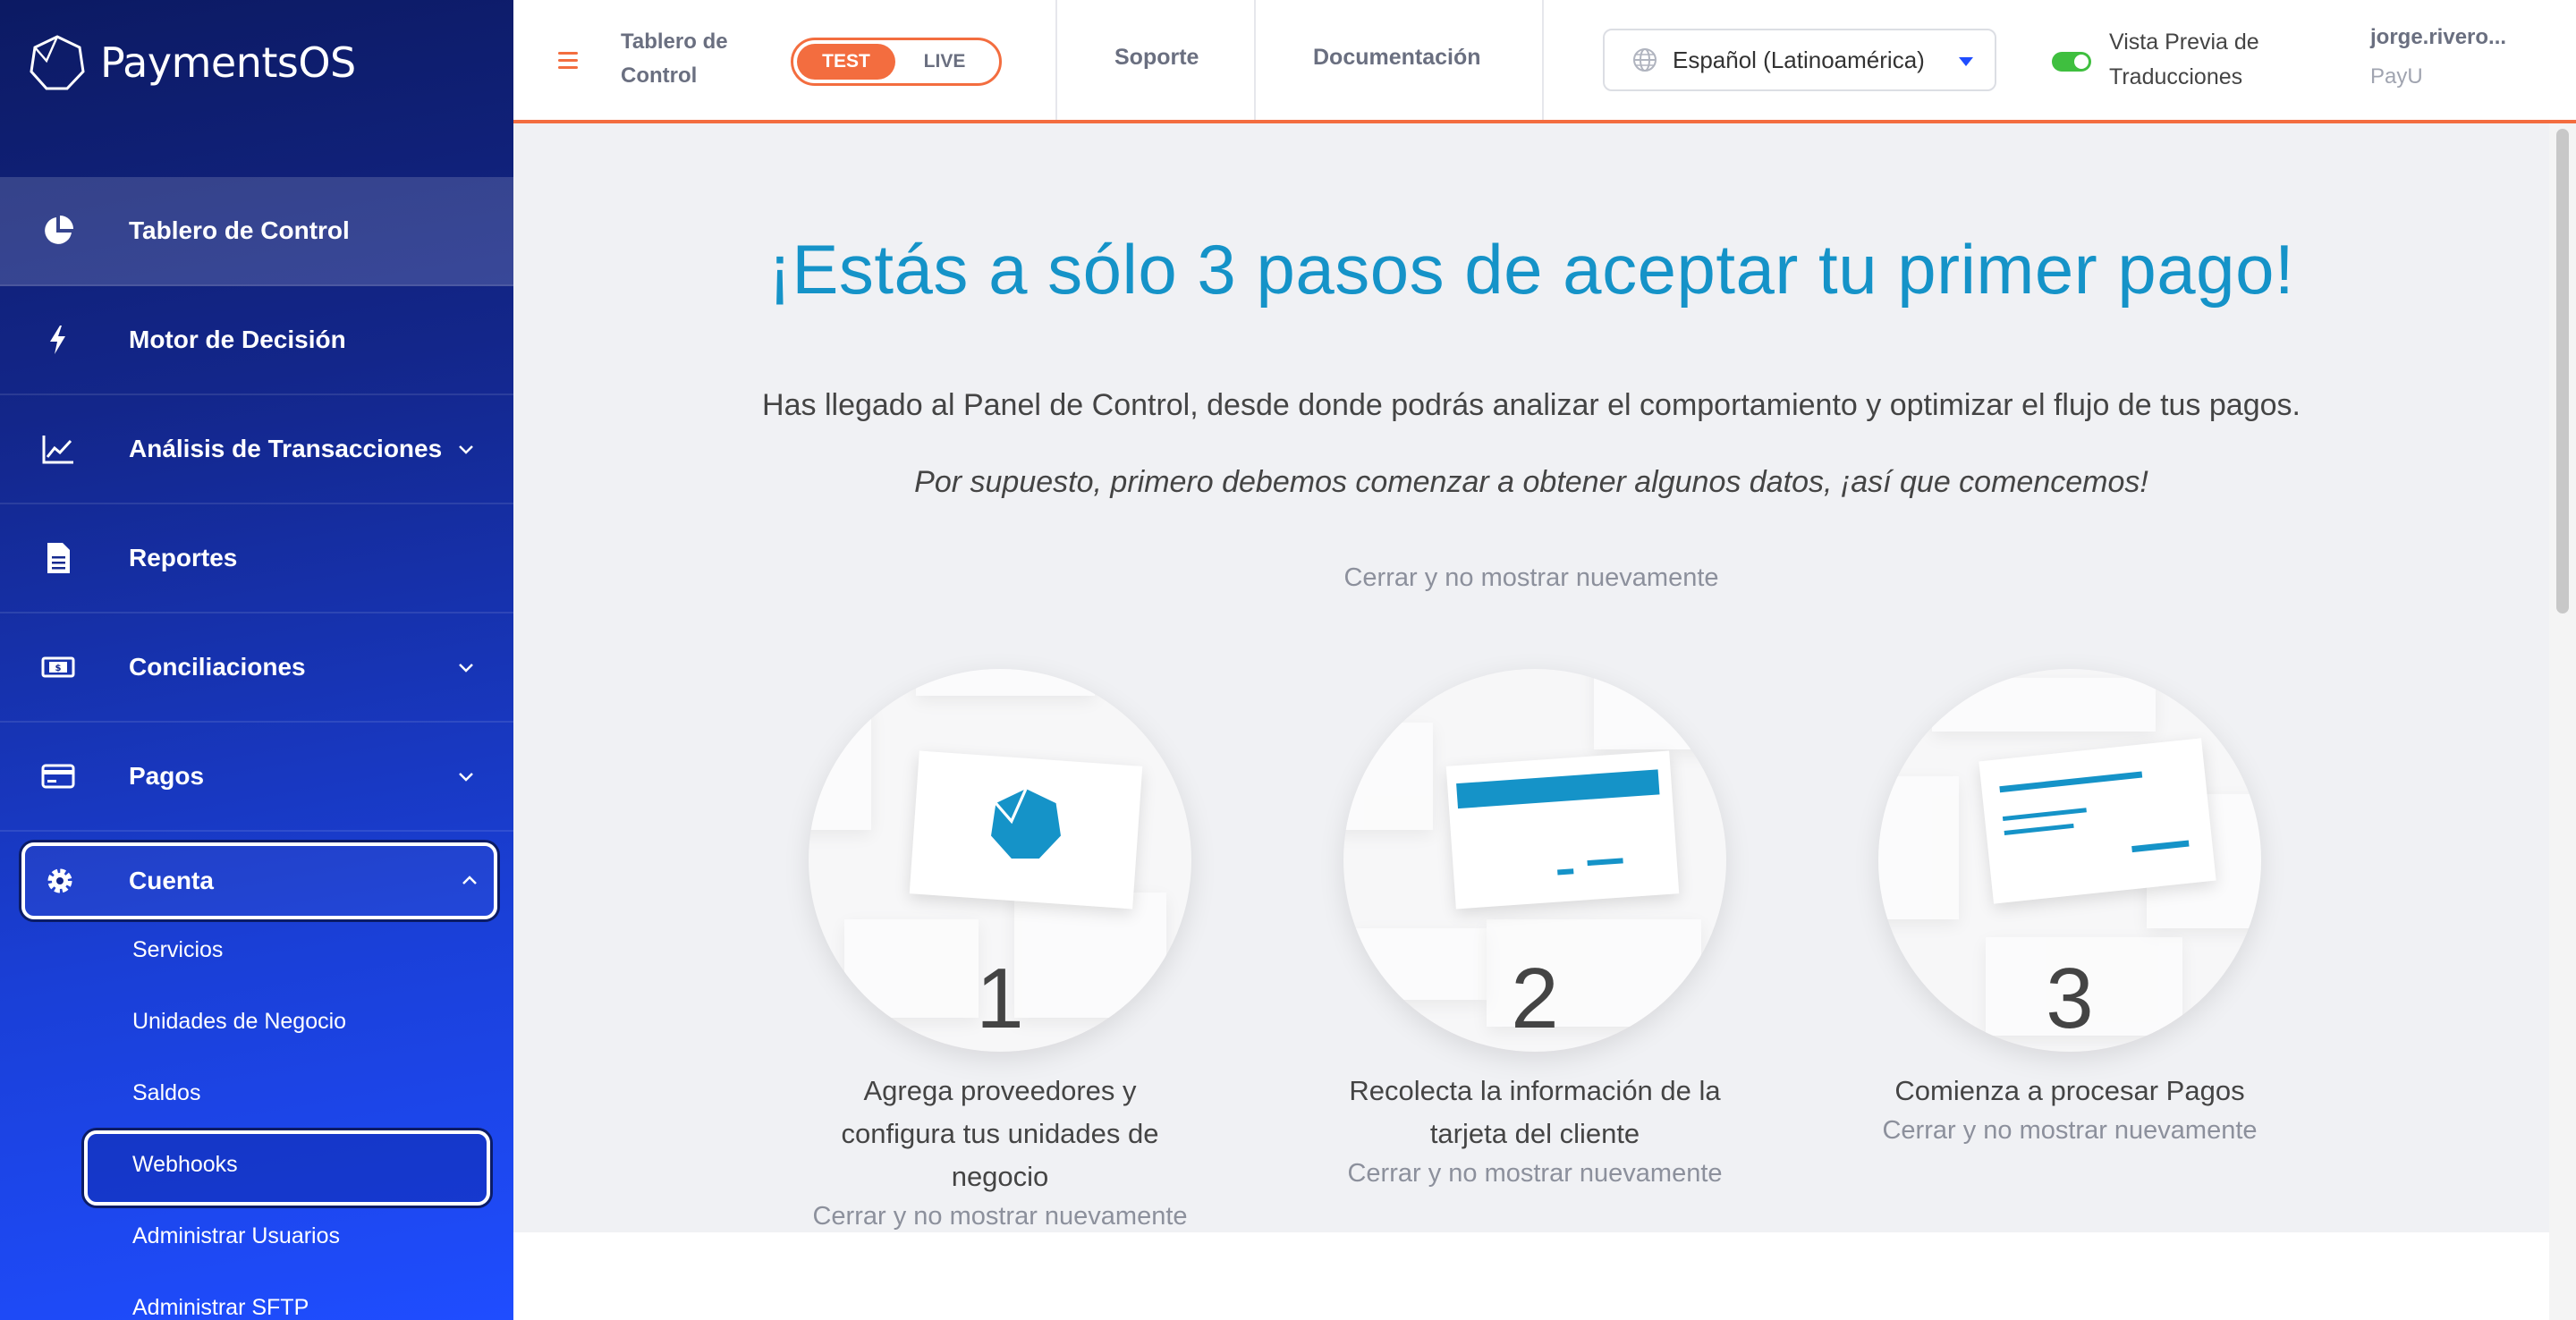 This screenshot has width=2576, height=1320. I want to click on subitem-administrar-sftp: Administrar SFTP, so click(256, 1294).